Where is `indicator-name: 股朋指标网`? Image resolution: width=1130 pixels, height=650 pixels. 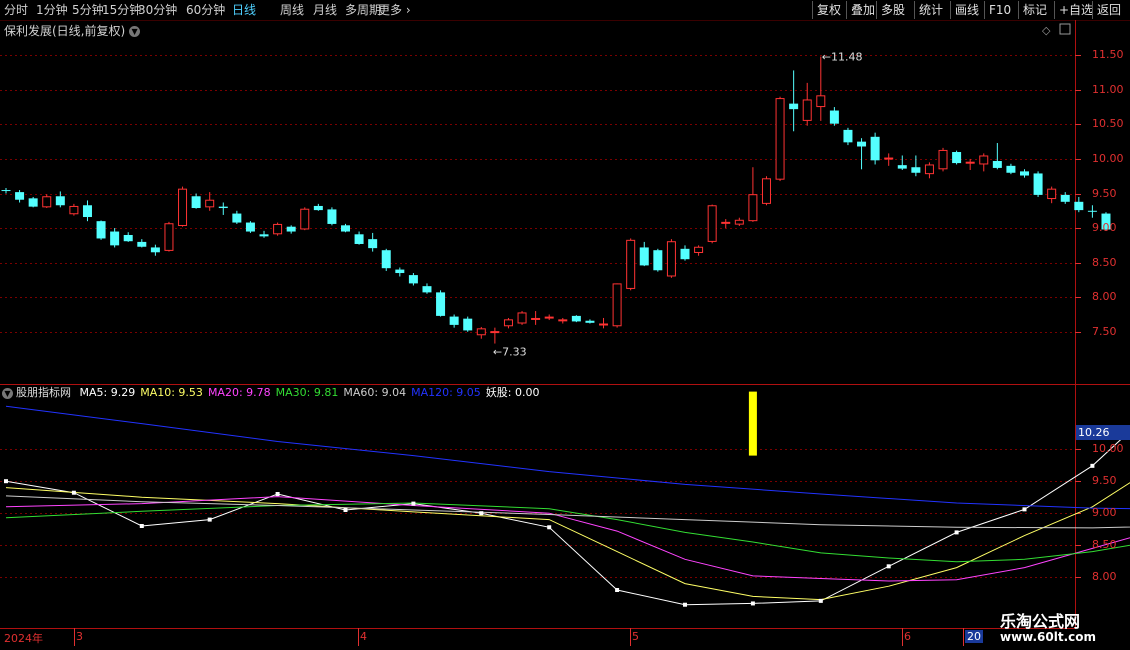 indicator-name: 股朋指标网 is located at coordinates (43, 392).